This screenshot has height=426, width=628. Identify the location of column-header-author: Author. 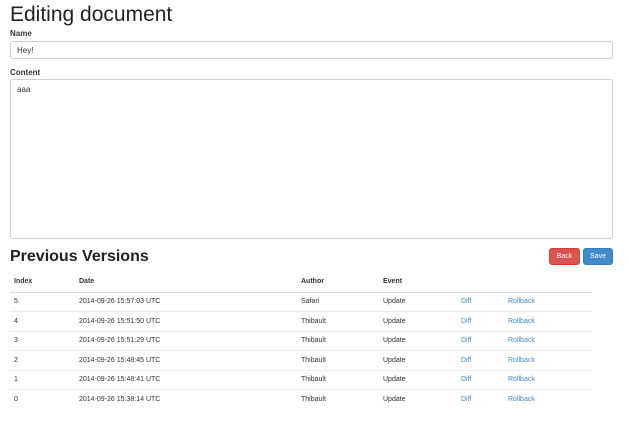
(338, 282).